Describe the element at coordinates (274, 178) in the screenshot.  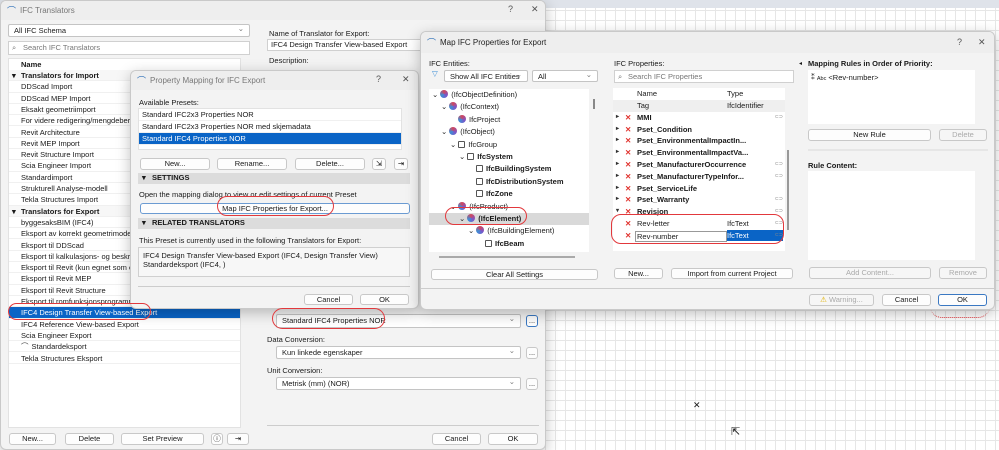
I see `settings-section-header: SETTINGS` at that location.